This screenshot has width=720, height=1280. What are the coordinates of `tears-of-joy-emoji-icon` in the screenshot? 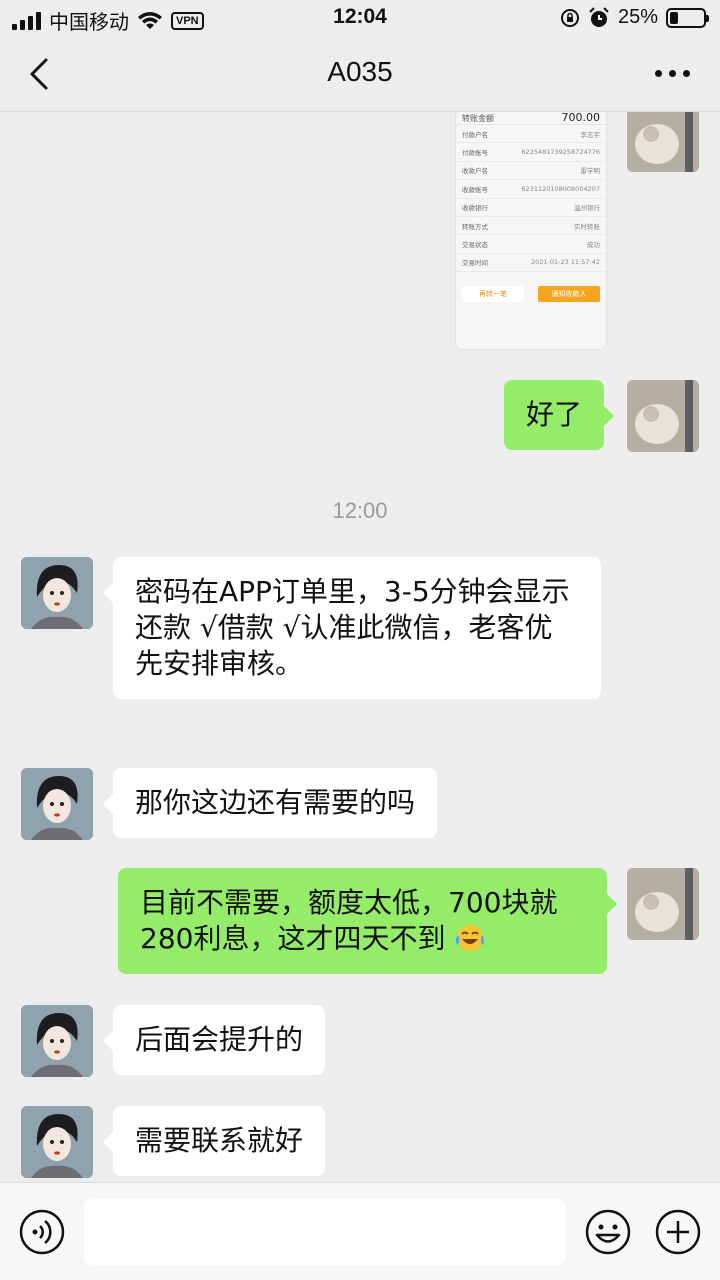 It's located at (470, 938).